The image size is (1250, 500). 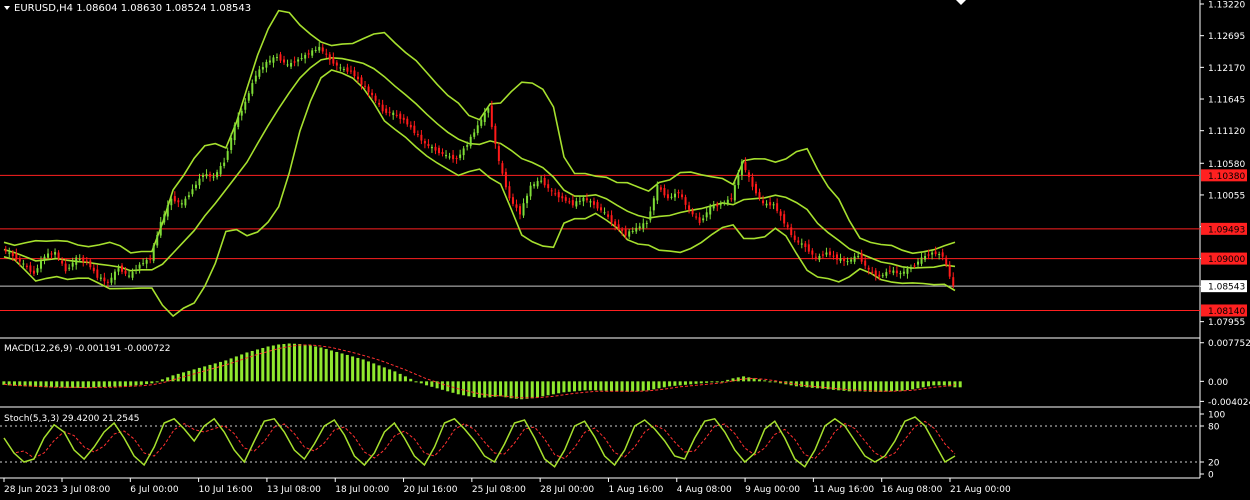 What do you see at coordinates (1226, 196) in the screenshot?
I see `price-tick-label: 1.10055` at bounding box center [1226, 196].